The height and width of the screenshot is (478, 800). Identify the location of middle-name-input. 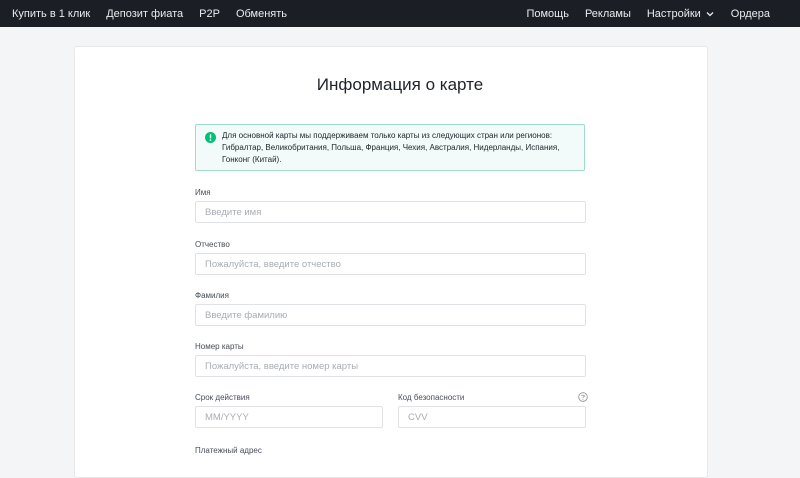
(390, 264).